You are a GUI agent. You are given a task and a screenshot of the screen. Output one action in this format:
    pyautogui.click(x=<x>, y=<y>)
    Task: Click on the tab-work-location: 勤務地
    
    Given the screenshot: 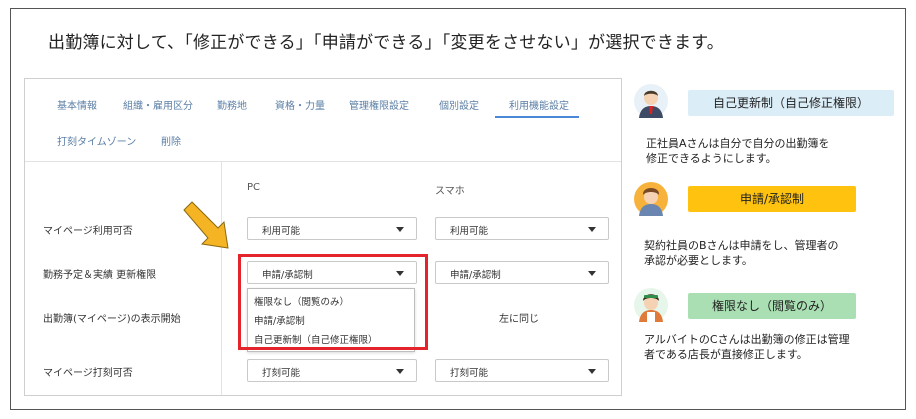 What is the action you would take?
    pyautogui.click(x=232, y=104)
    